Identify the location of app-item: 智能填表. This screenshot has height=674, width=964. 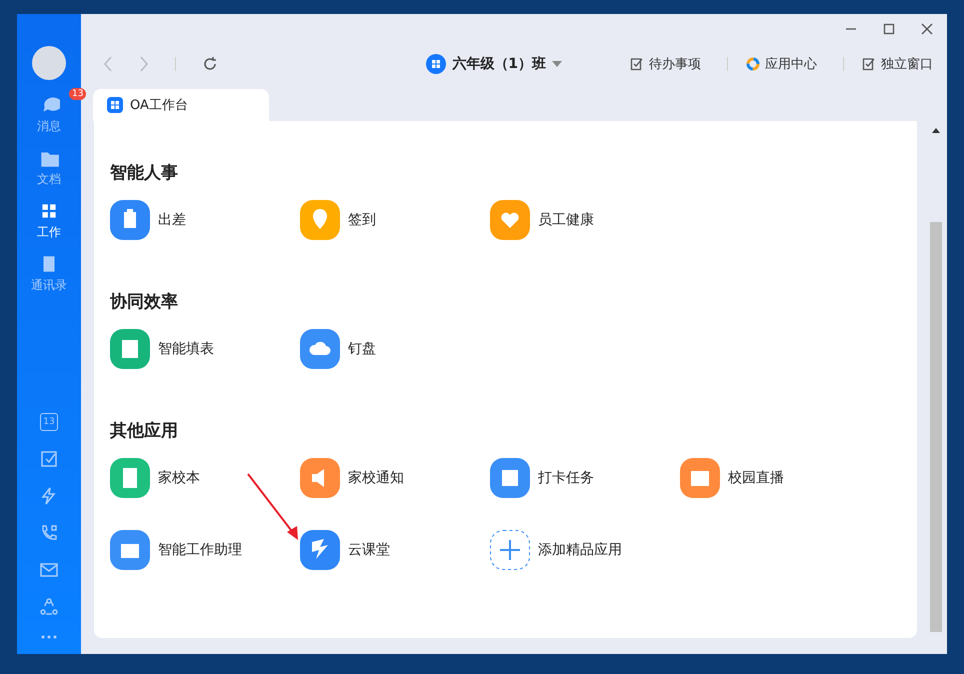
(162, 349).